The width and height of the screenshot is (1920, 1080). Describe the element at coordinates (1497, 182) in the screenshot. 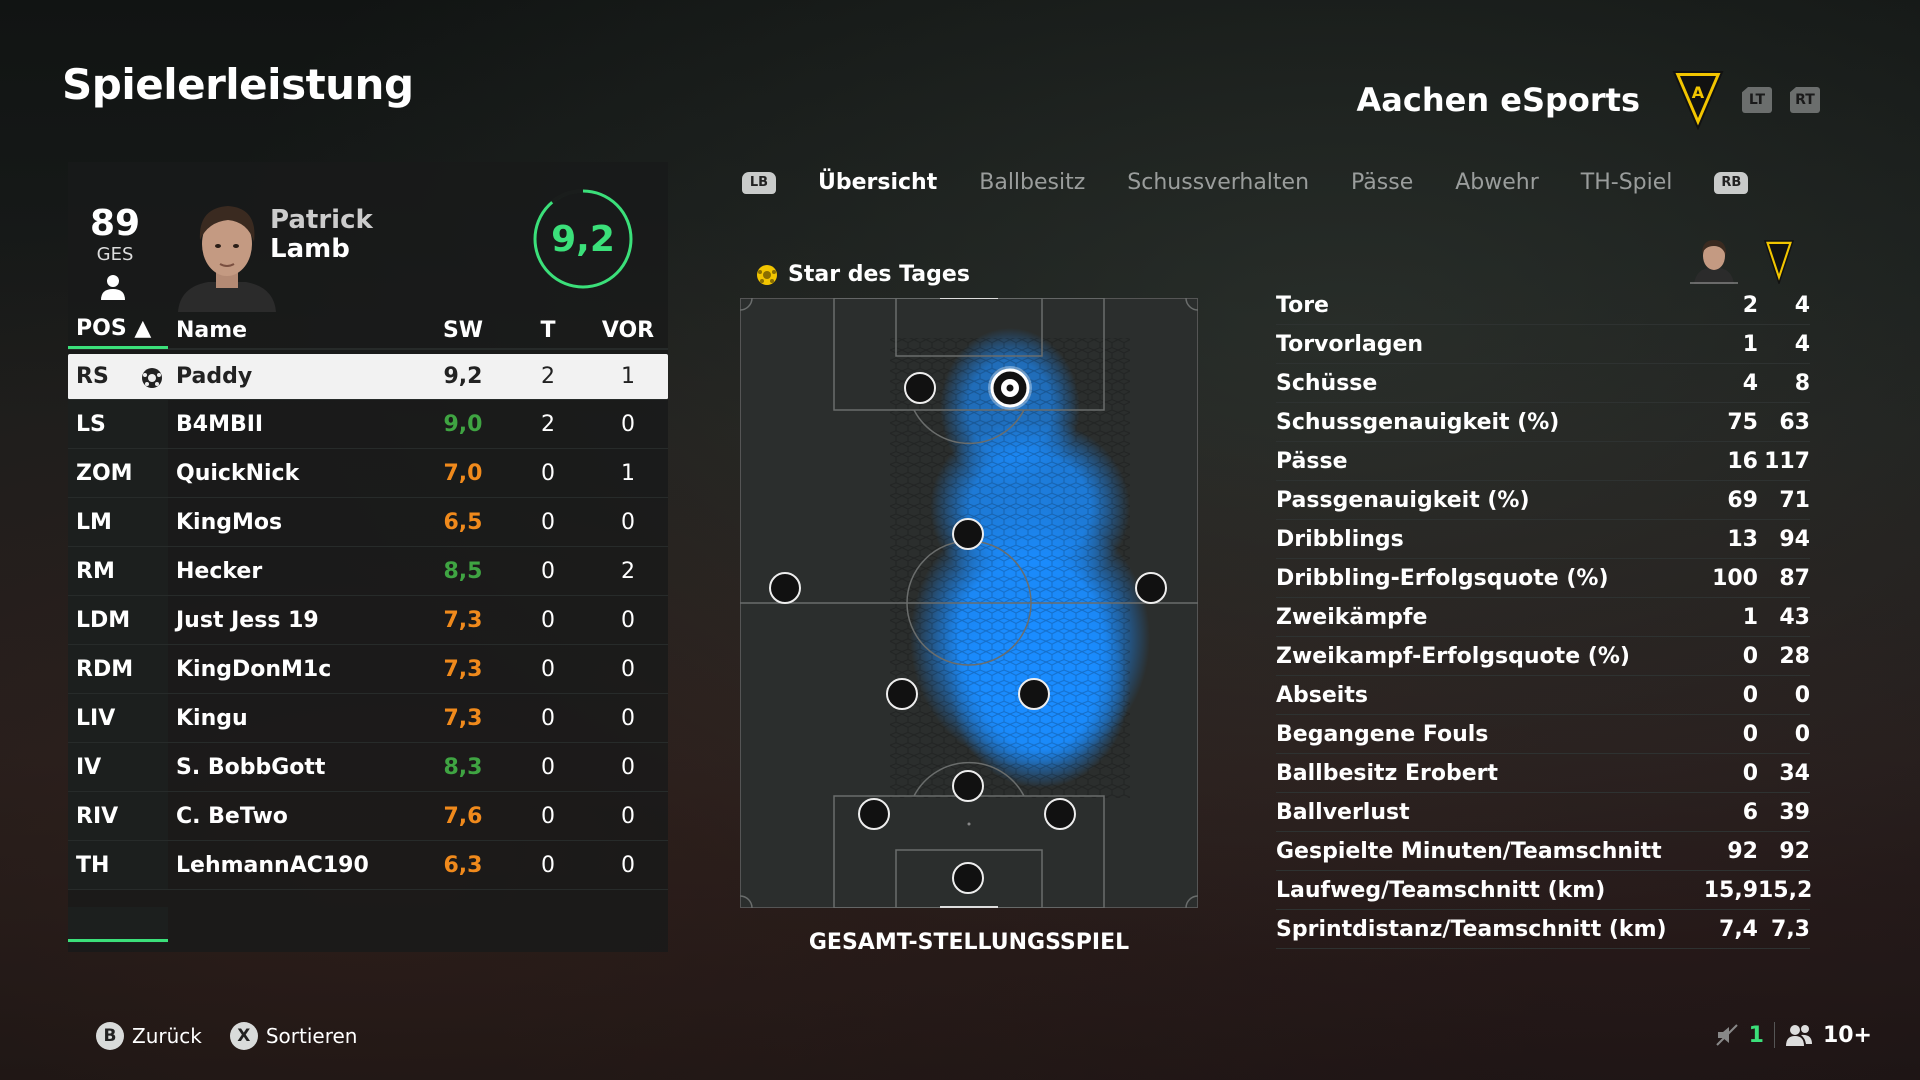

I see `tab-abwehr: Abwehr` at that location.